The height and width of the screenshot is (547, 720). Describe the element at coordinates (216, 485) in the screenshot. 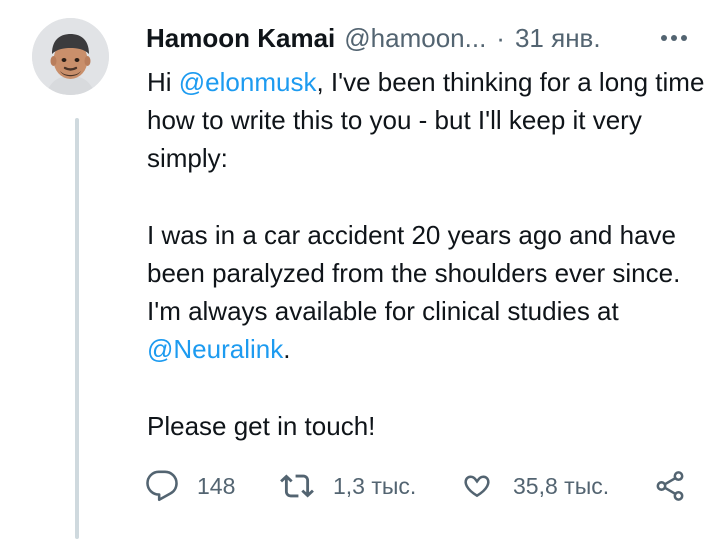

I see `reply-count: 148` at that location.